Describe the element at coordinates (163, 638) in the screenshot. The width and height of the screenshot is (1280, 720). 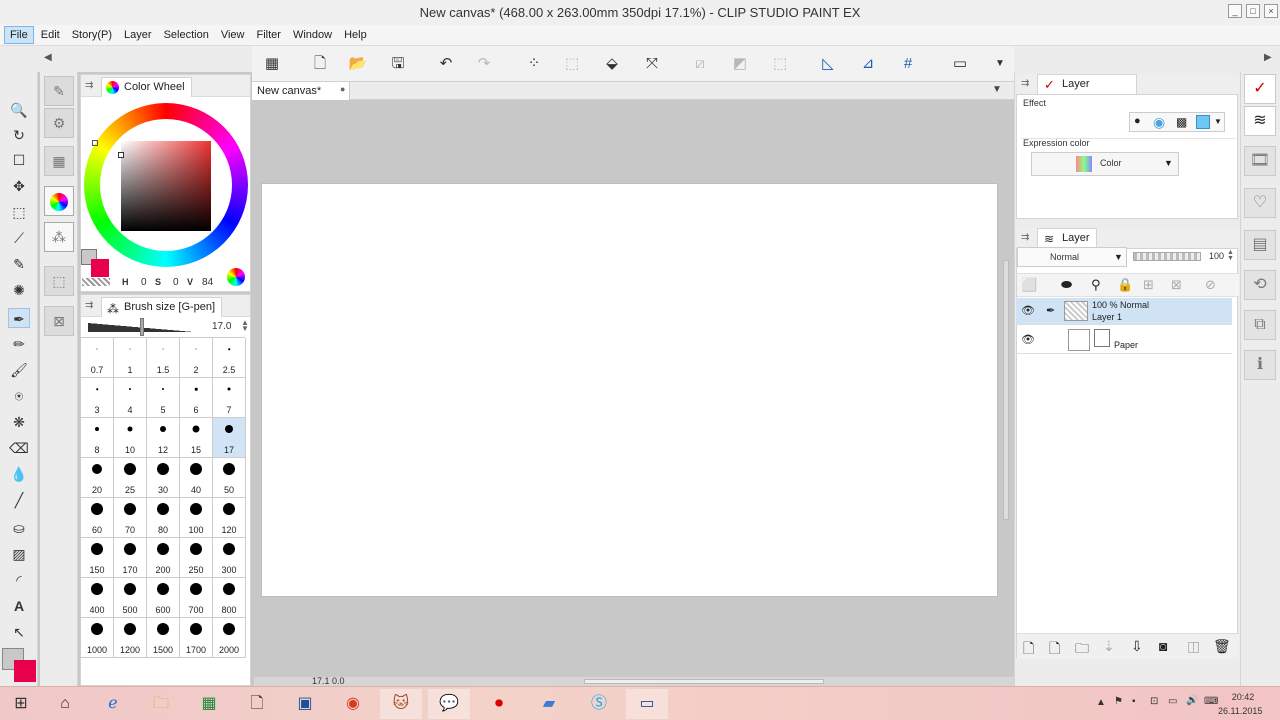
I see `brush-size-cell: 1500` at that location.